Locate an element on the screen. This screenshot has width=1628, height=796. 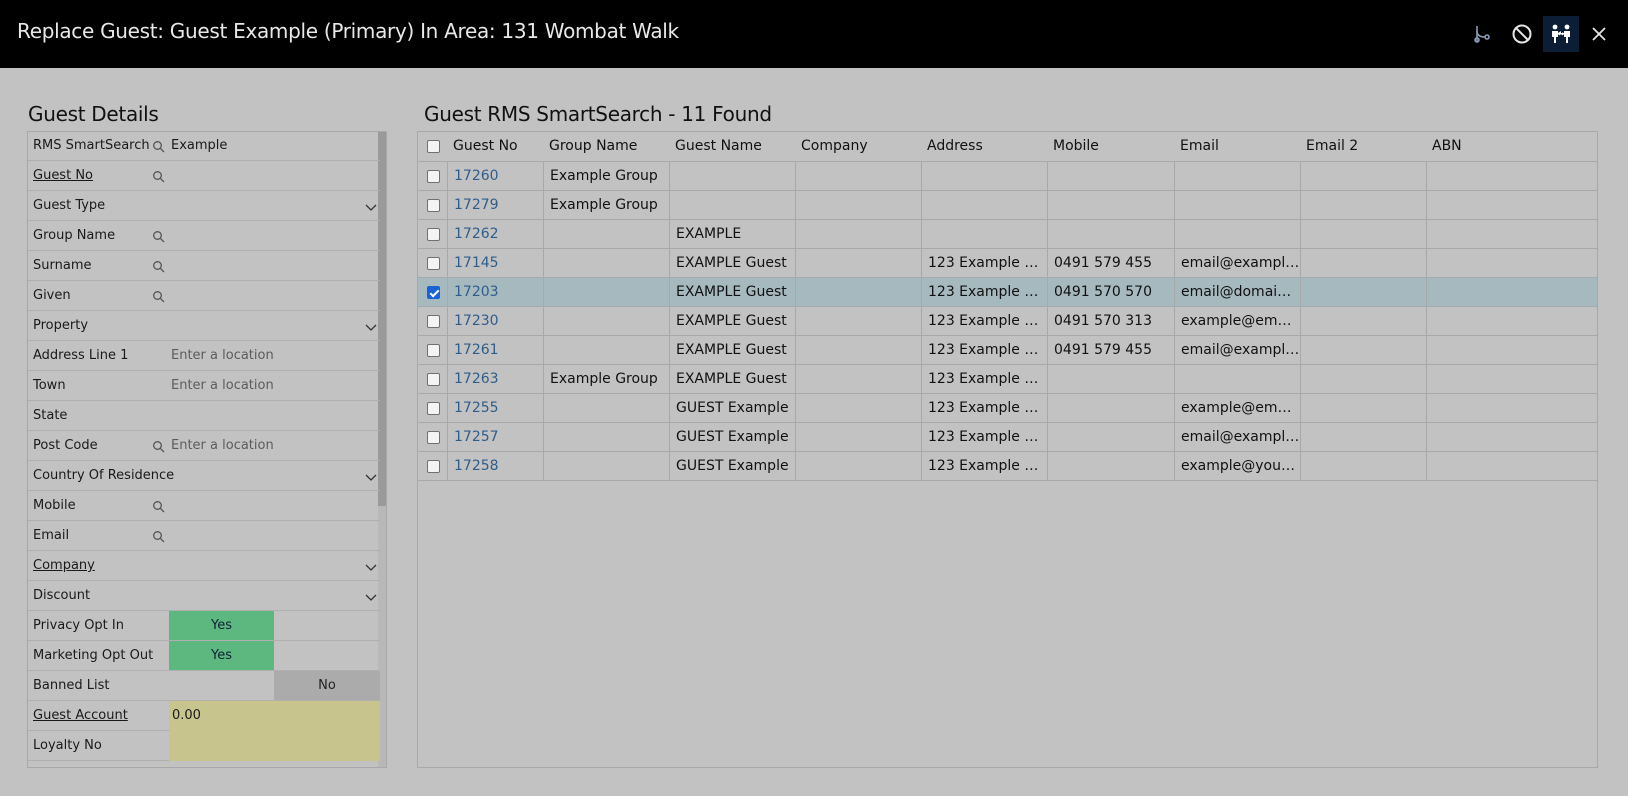
field-discount: Discount is located at coordinates (204, 596).